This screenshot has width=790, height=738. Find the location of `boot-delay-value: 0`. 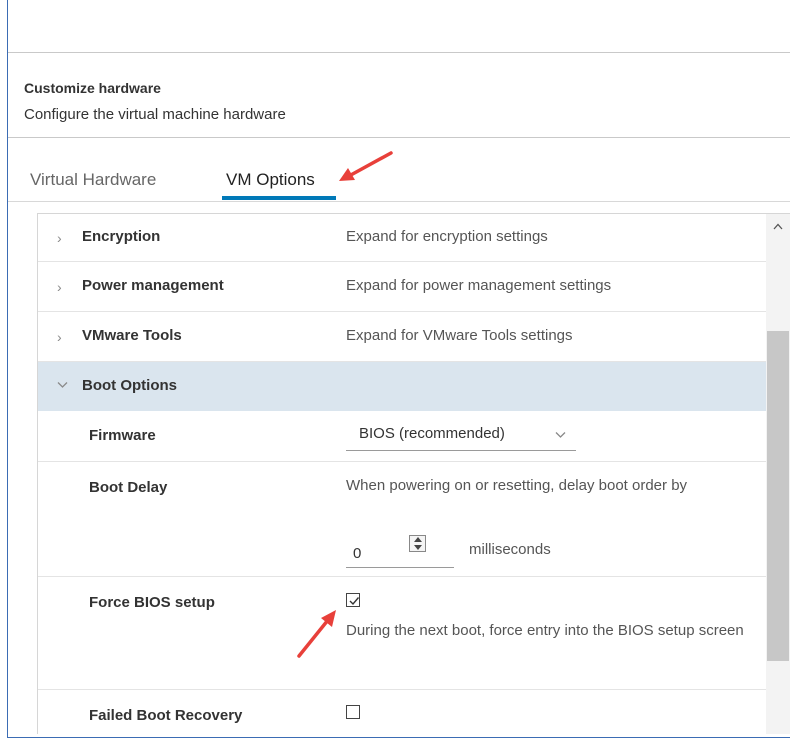

boot-delay-value: 0 is located at coordinates (357, 553).